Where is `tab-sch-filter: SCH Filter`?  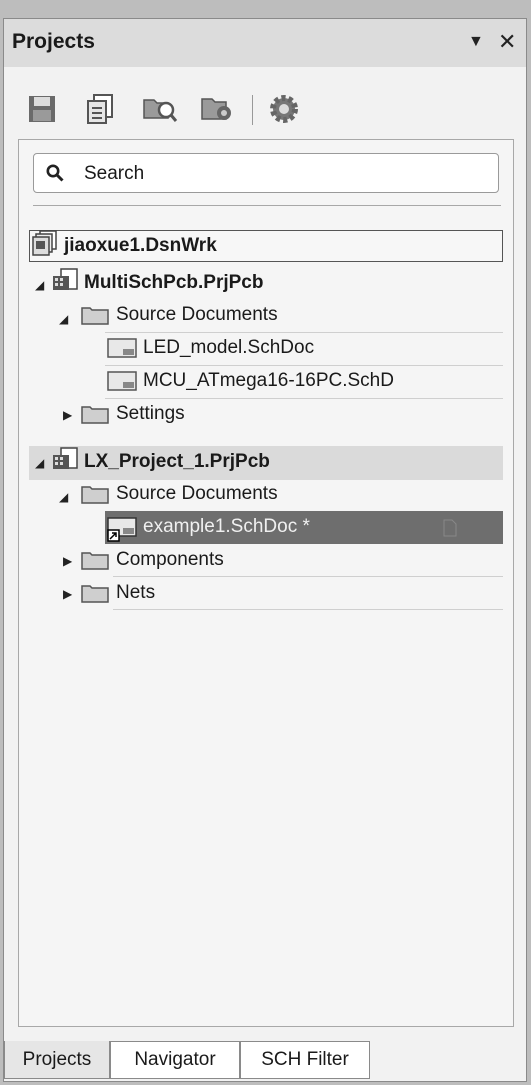
tab-sch-filter: SCH Filter is located at coordinates (305, 1060).